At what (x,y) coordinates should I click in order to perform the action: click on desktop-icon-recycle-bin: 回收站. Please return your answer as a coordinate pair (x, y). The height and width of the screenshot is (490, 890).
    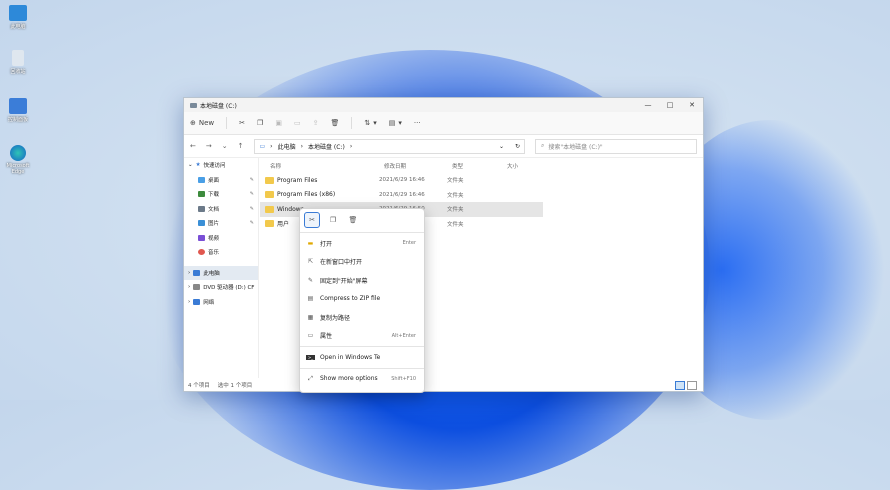
    Looking at the image, I should click on (18, 62).